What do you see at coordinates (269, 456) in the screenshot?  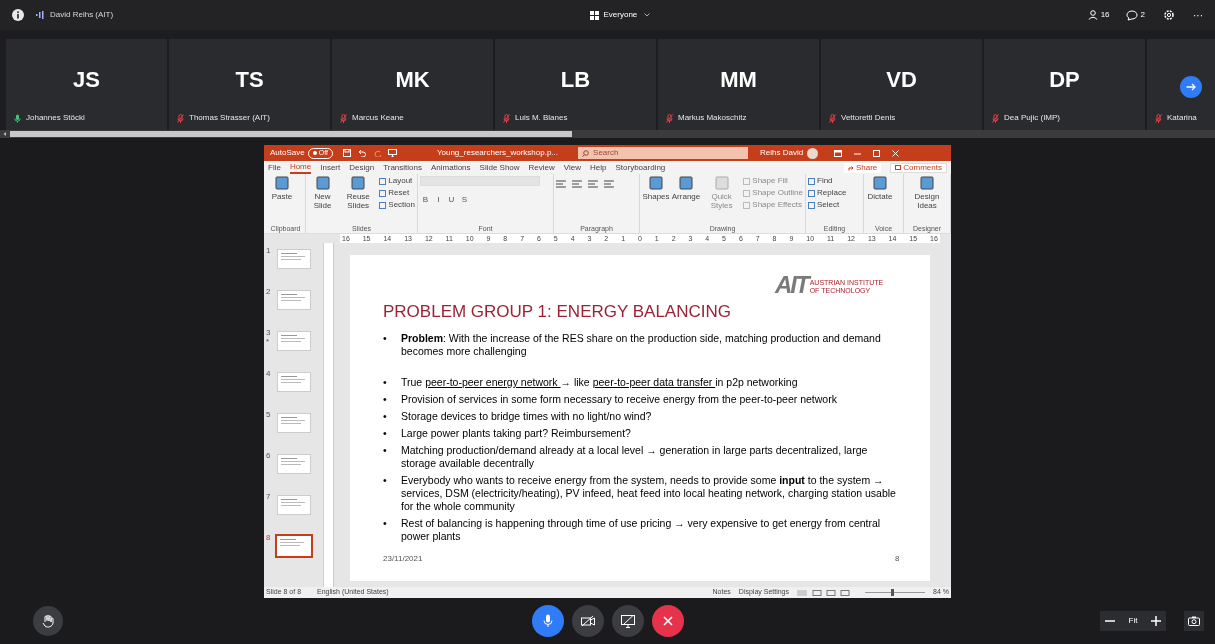 I see `slide-number: 6` at bounding box center [269, 456].